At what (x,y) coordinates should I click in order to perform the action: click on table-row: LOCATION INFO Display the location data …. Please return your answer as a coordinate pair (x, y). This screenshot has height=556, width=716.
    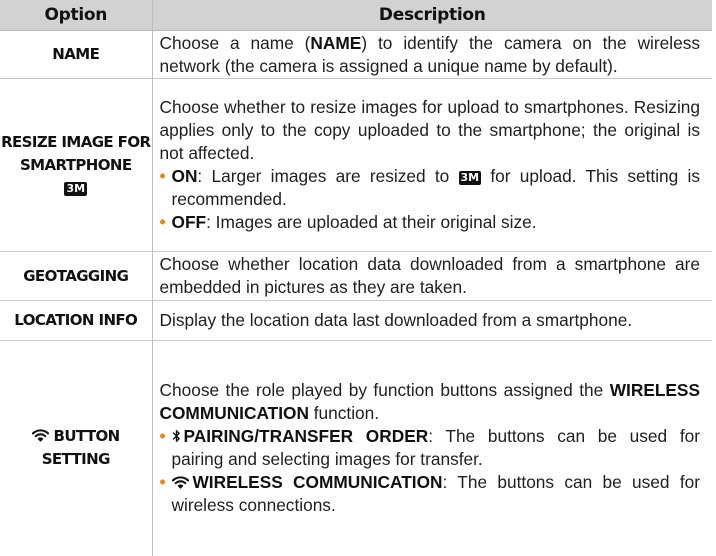
    Looking at the image, I should click on (356, 320).